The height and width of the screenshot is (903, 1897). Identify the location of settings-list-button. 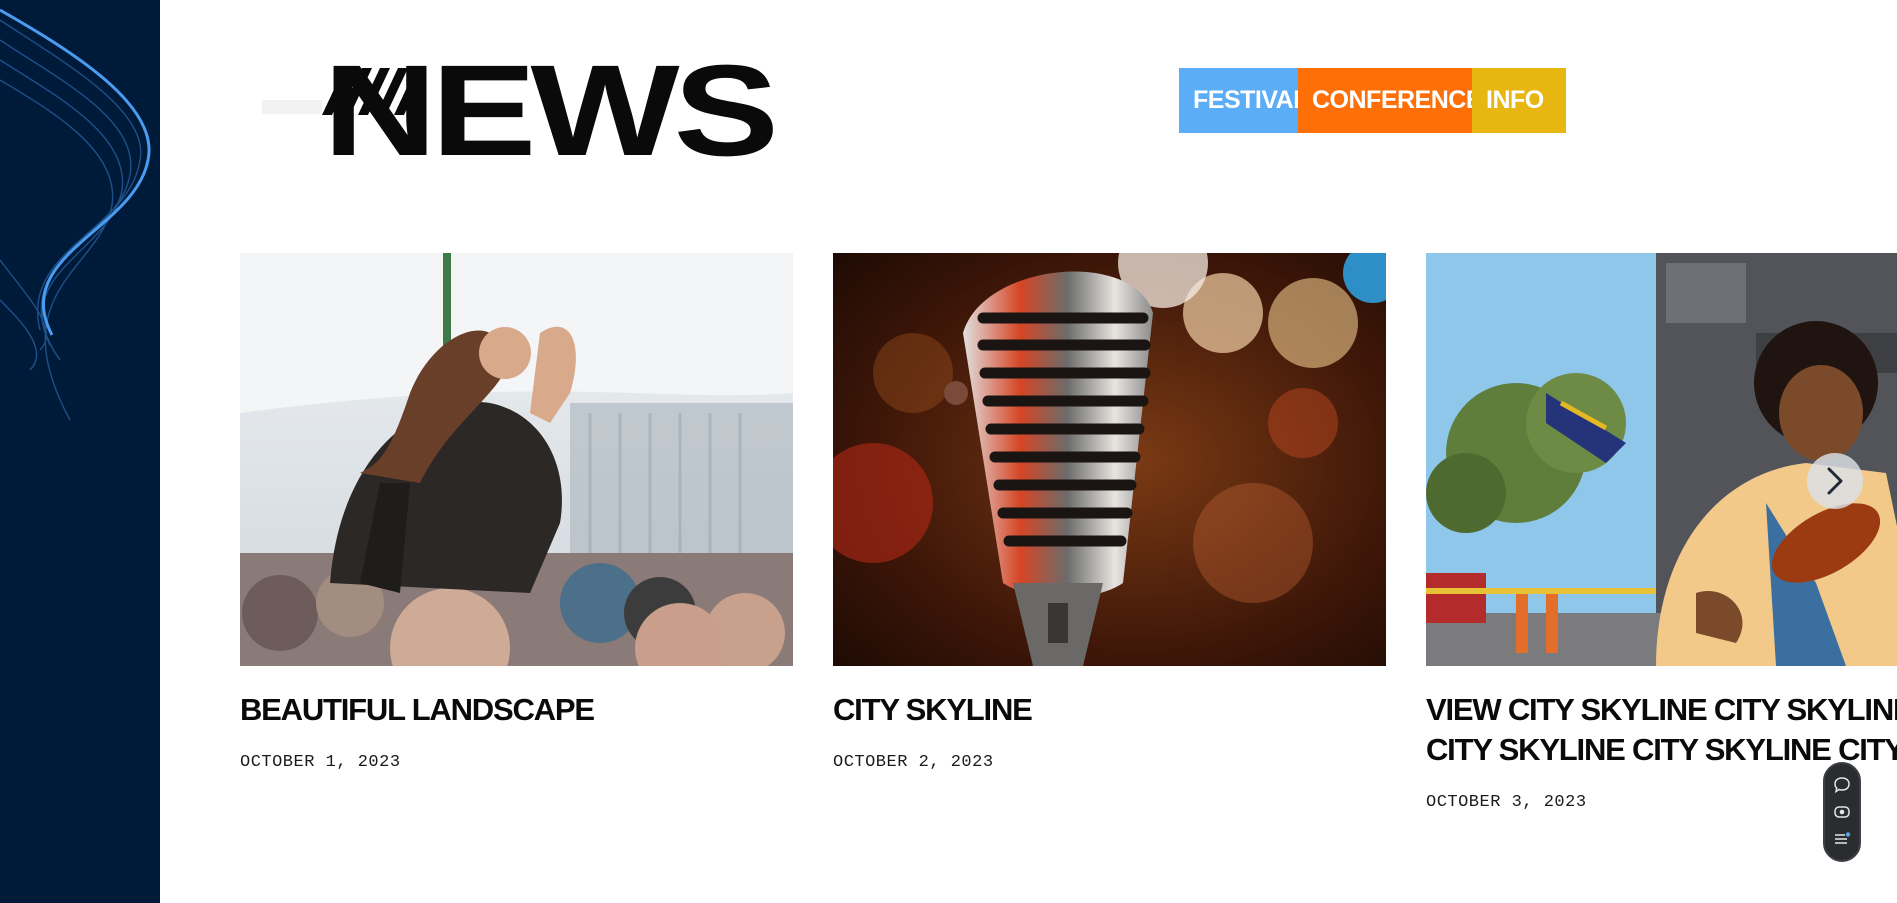
(1842, 839).